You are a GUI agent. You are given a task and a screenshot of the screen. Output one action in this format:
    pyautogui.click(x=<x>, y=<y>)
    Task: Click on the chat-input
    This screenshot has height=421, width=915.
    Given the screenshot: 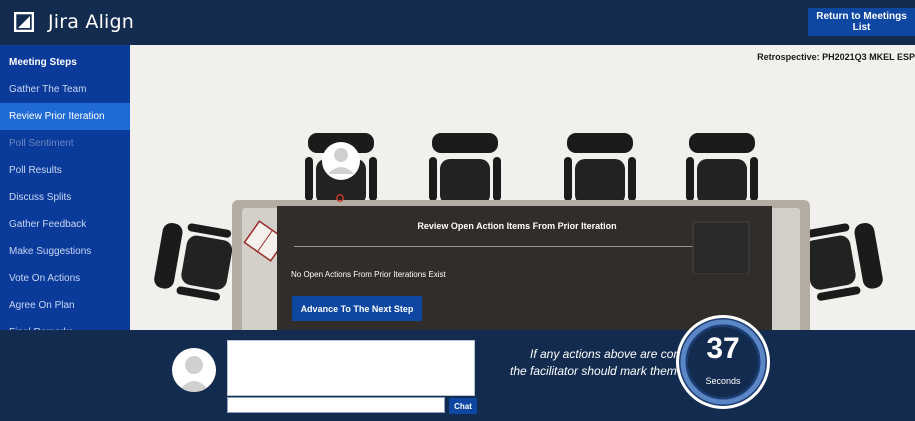 What is the action you would take?
    pyautogui.click(x=336, y=405)
    